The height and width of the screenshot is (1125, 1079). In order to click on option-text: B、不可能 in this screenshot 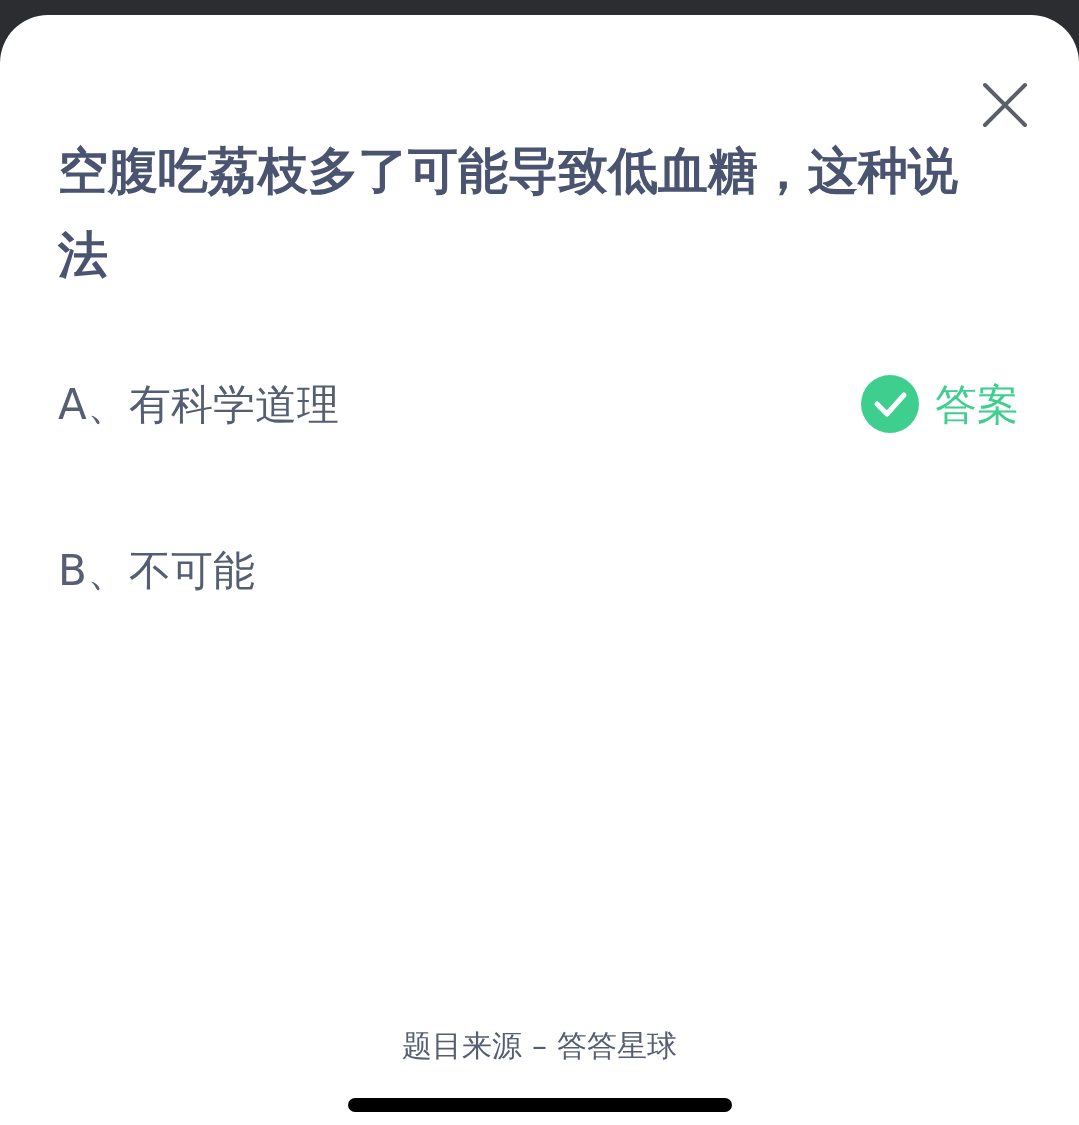, I will do `click(156, 570)`.